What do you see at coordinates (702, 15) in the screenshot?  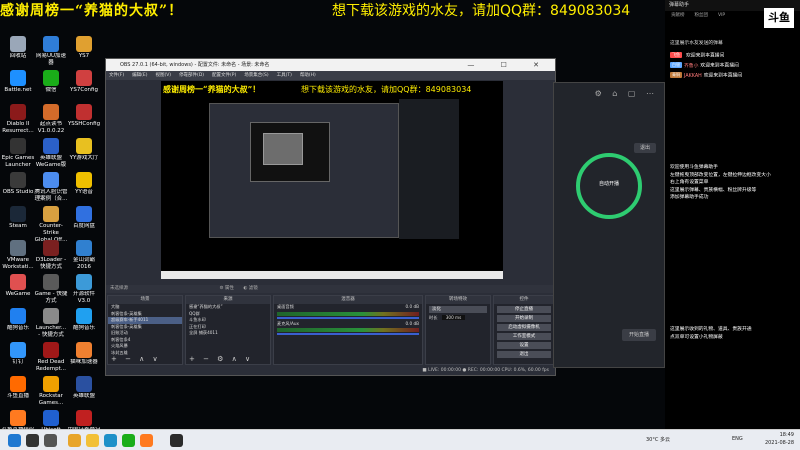 I see `danmu-tab: 粉丝团` at bounding box center [702, 15].